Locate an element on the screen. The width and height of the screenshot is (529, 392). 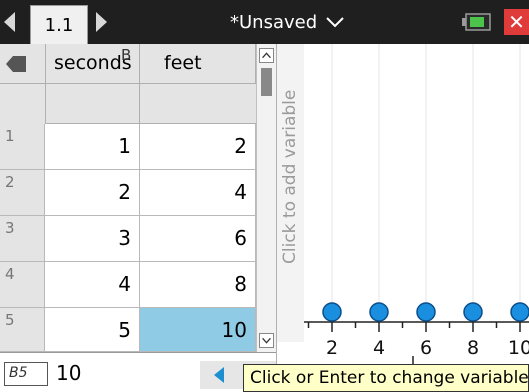
entry-input: 10 is located at coordinates (68, 373).